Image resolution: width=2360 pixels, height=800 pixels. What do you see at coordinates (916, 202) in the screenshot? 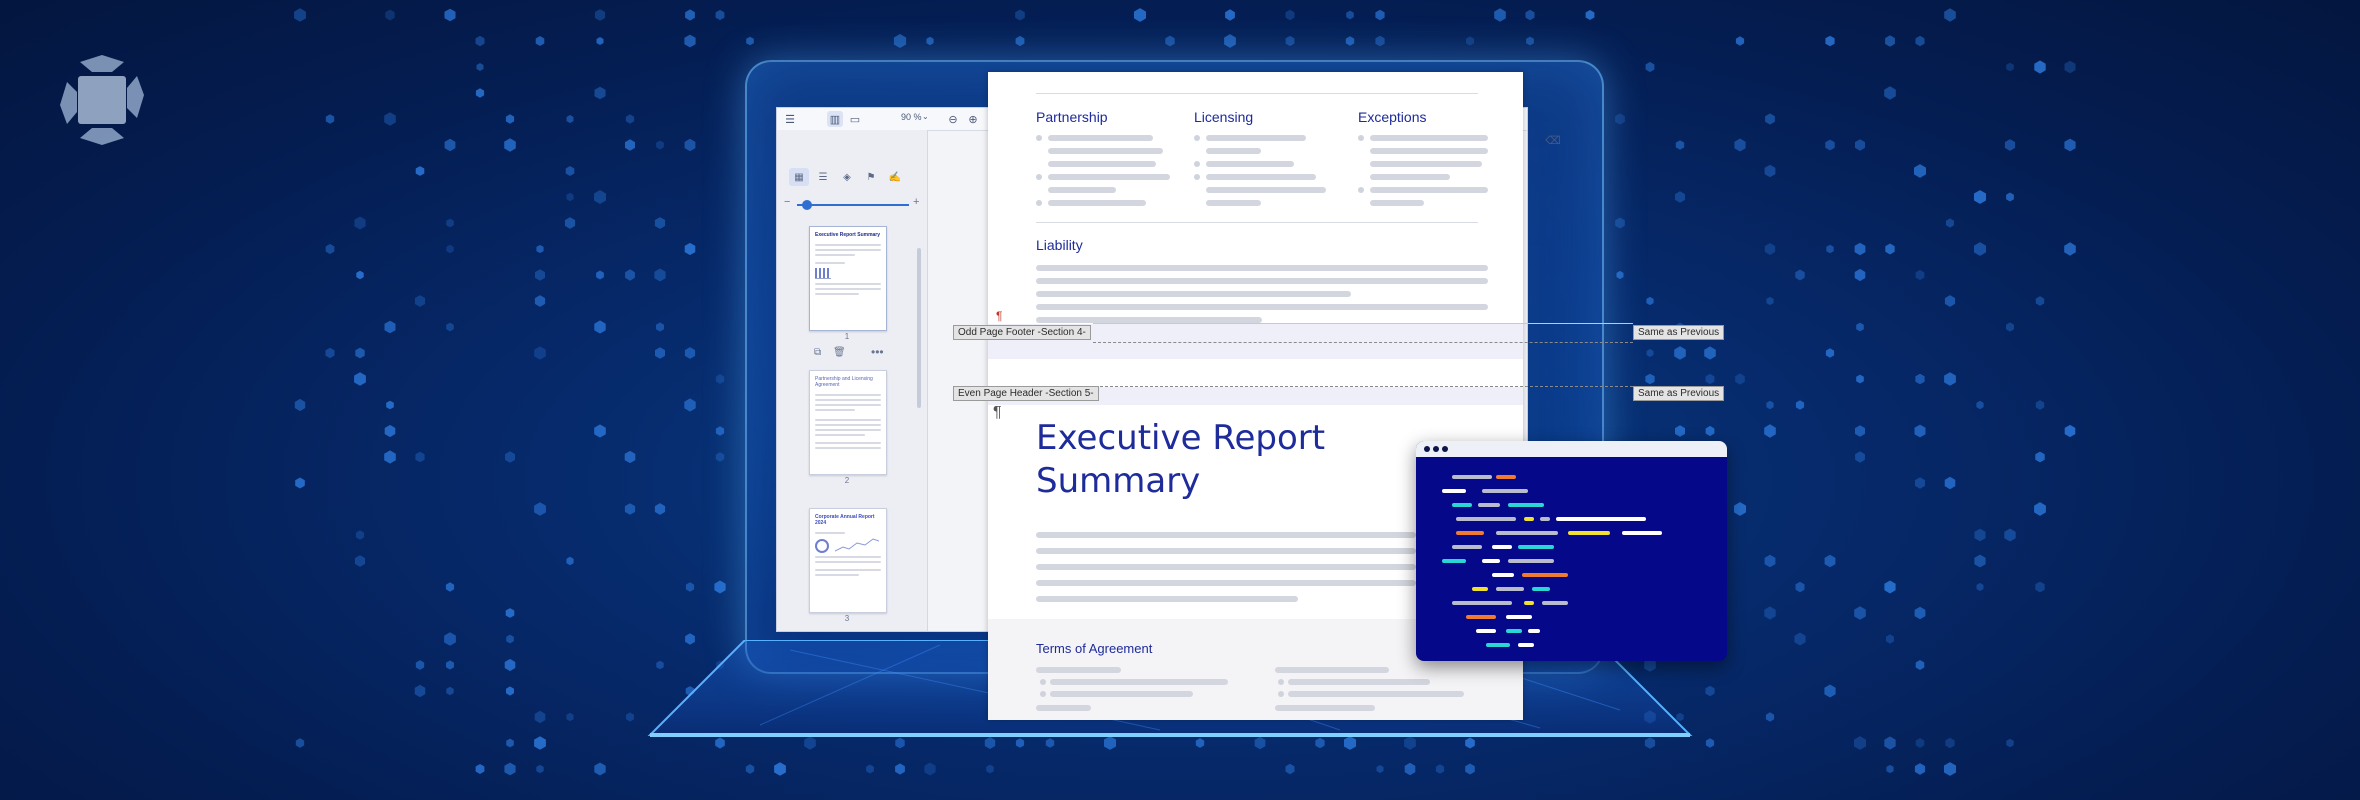
I see `plus-icon: +` at bounding box center [916, 202].